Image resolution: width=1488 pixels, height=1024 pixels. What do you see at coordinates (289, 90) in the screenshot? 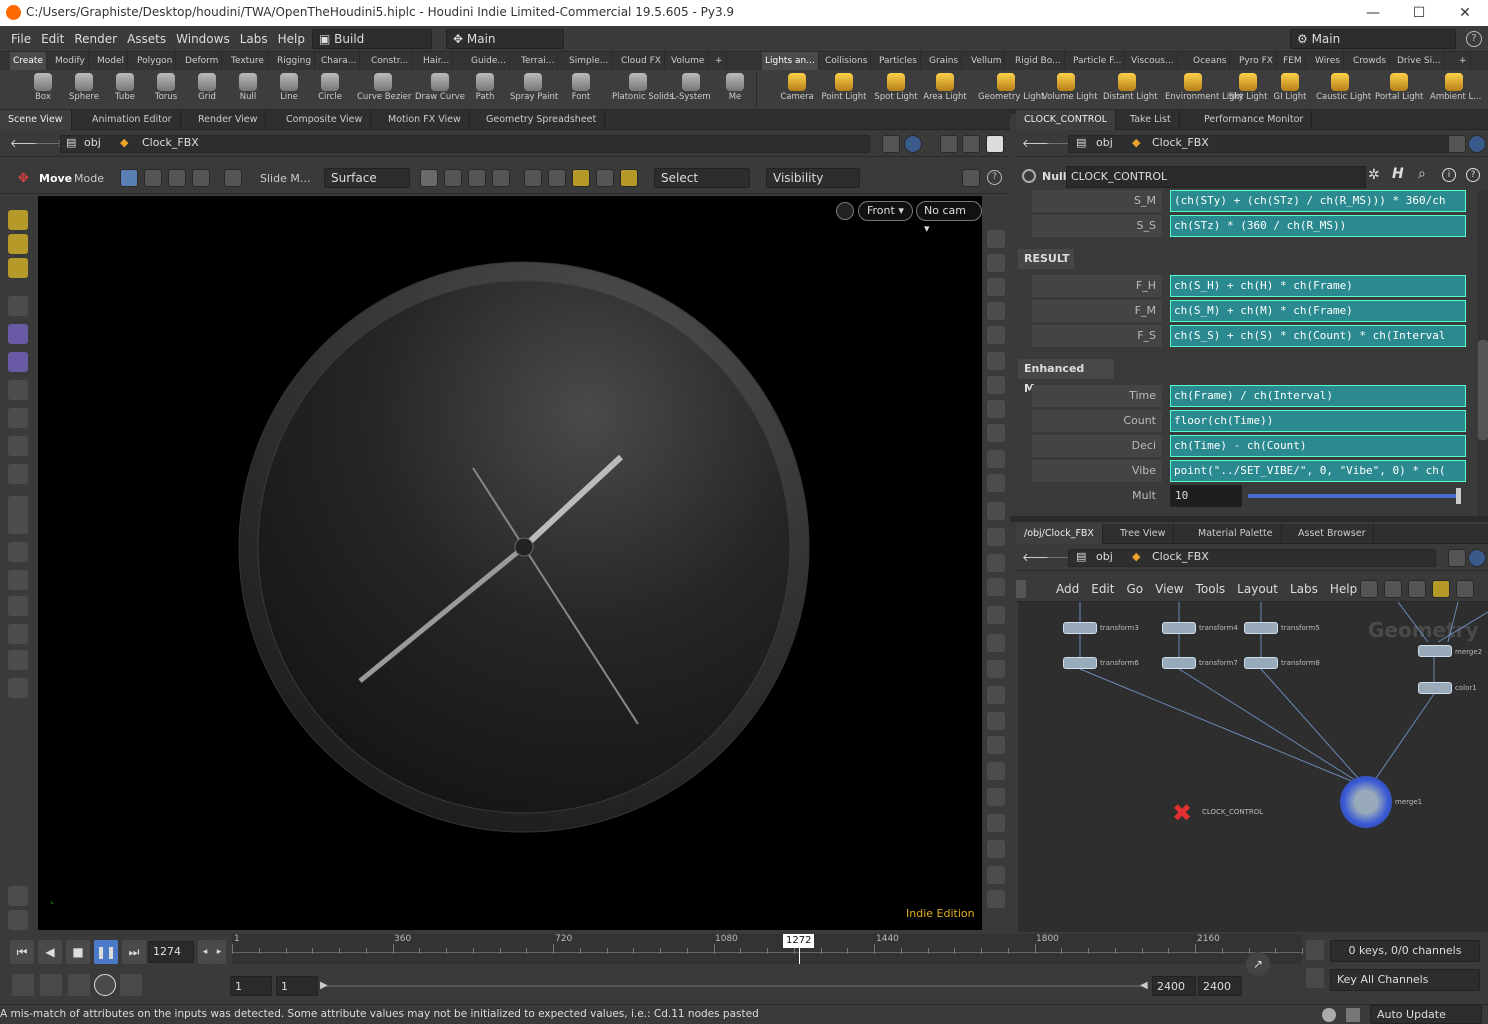
I see `shelf-tool: Line` at bounding box center [289, 90].